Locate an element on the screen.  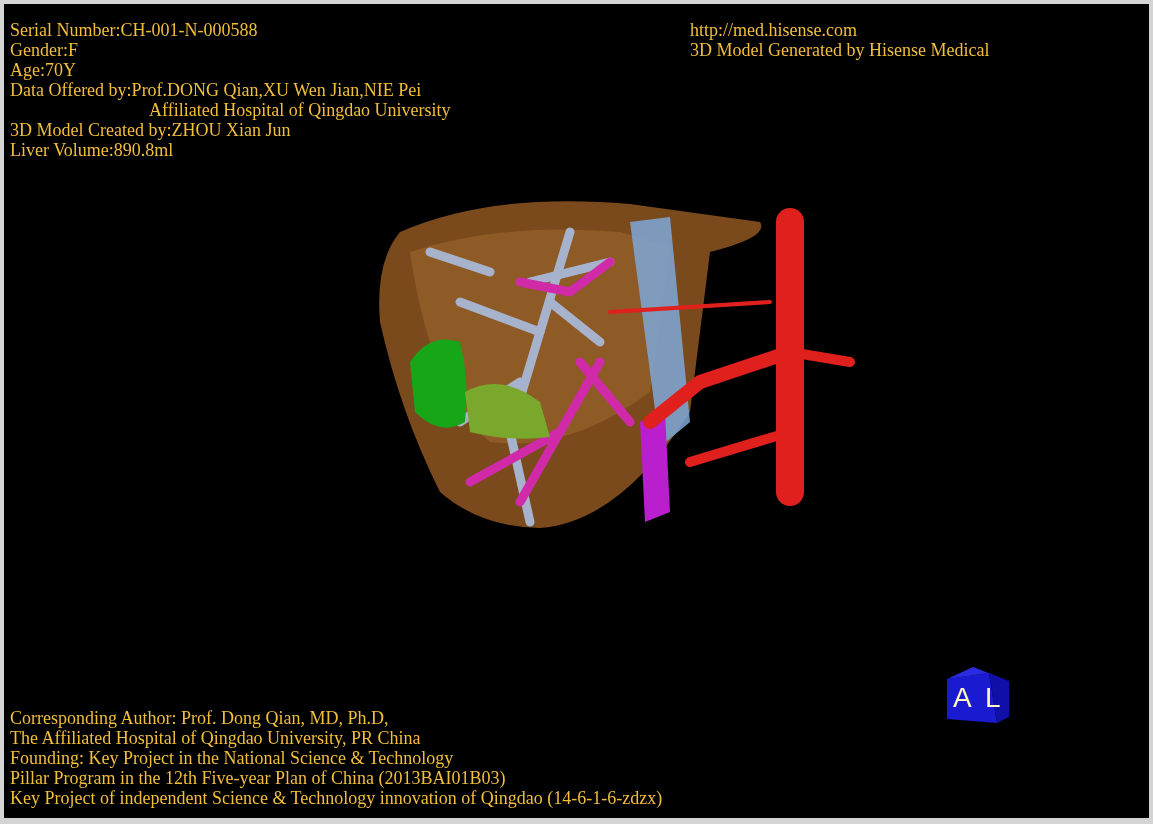
info-text: 3D Model Created by:ZHOU Xian Jun is located at coordinates (151, 130).